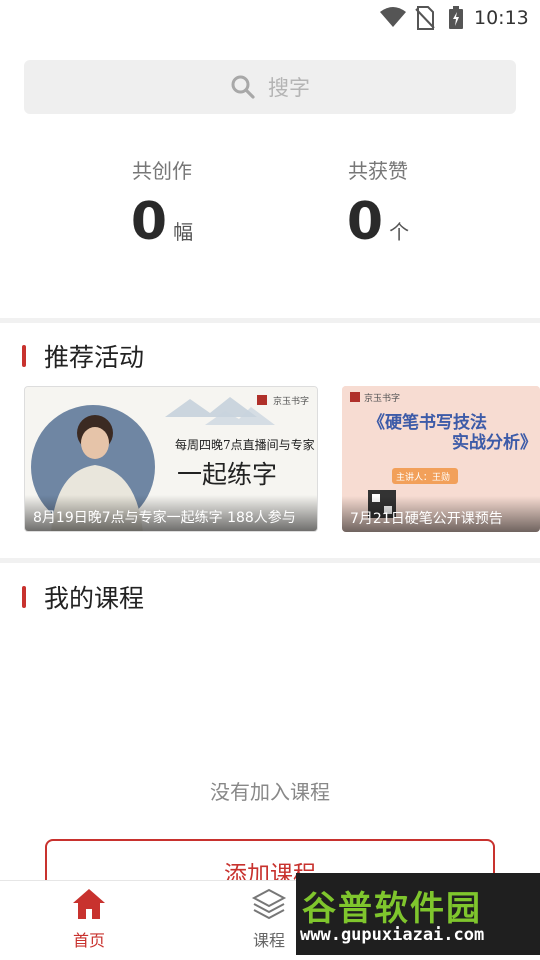  Describe the element at coordinates (94, 598) in the screenshot. I see `my-courses-title: 我的课程` at that location.